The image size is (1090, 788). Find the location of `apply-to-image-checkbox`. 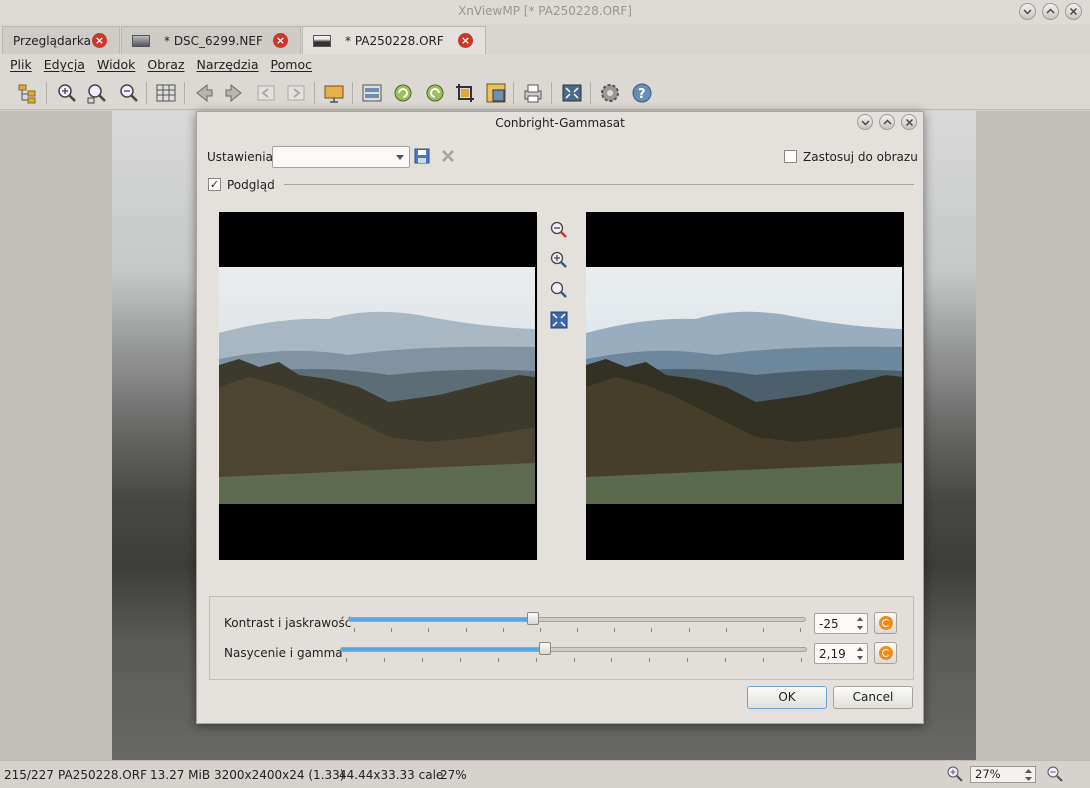

apply-to-image-checkbox is located at coordinates (790, 156).